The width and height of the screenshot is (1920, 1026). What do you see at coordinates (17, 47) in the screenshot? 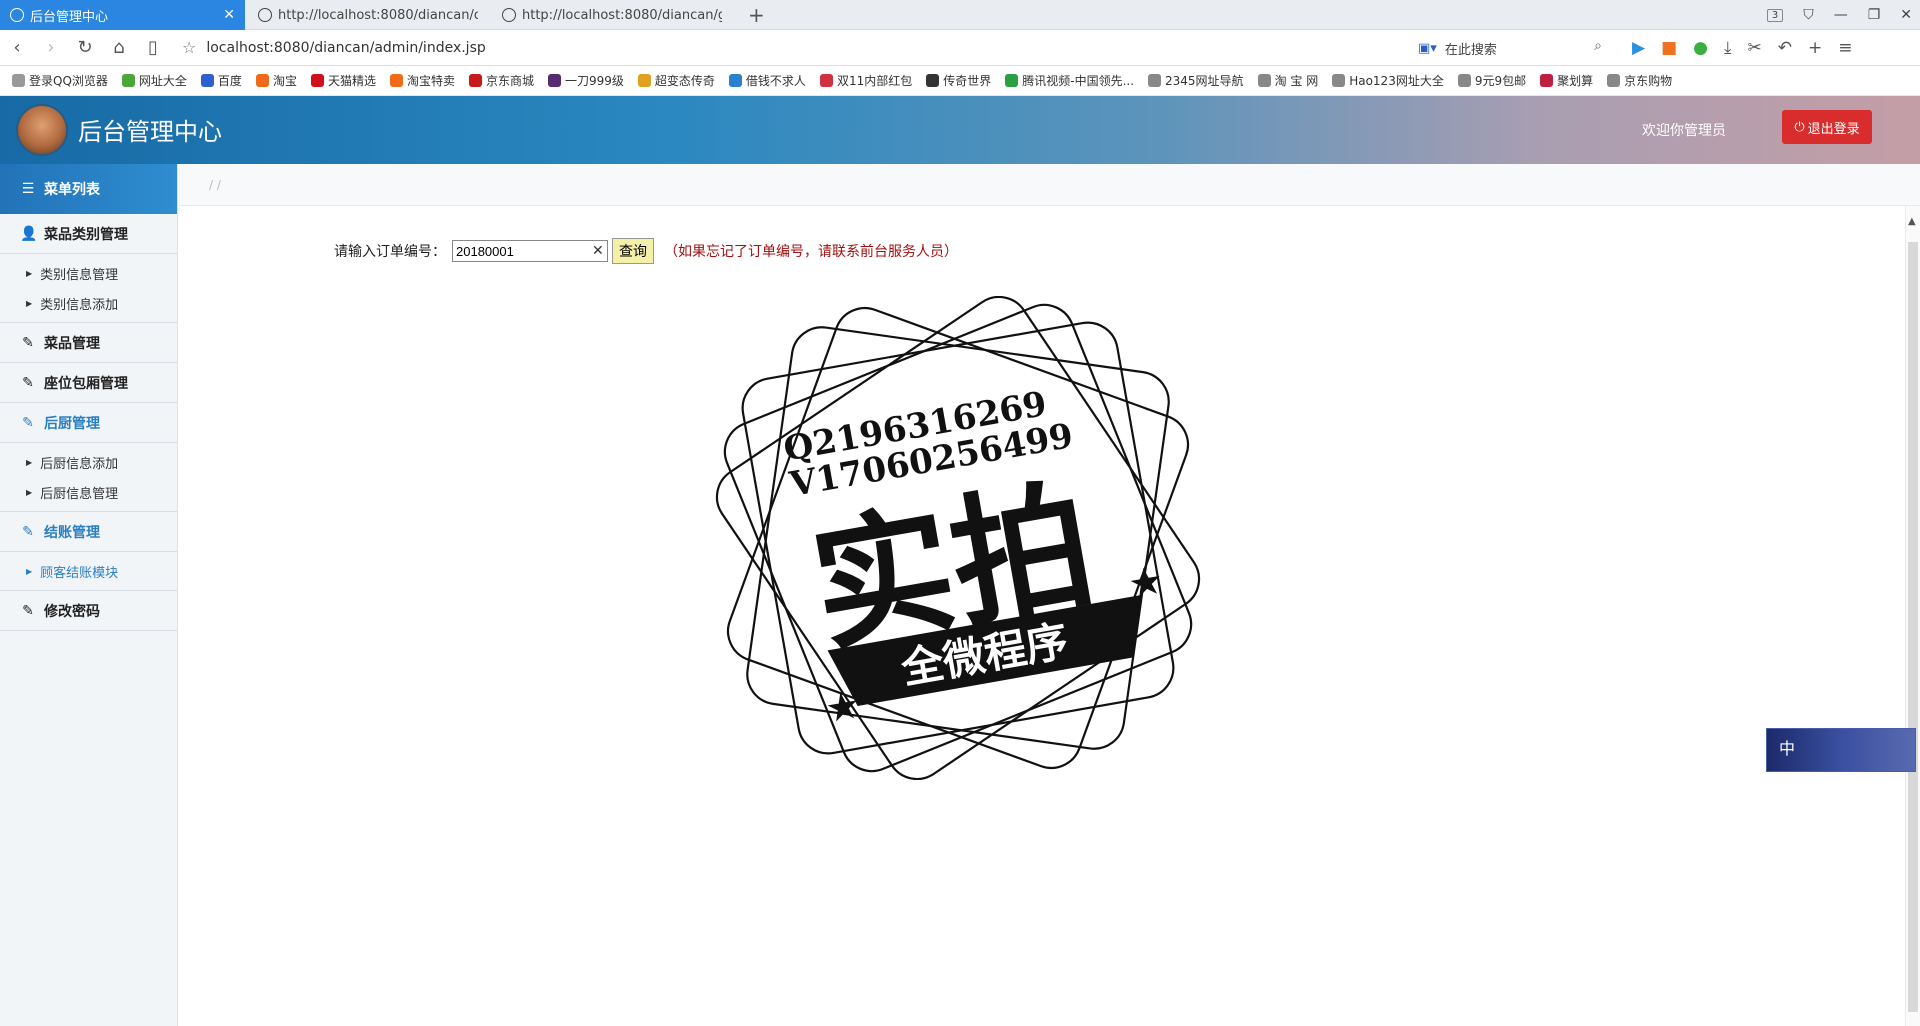
I see `back-icon: ‹` at bounding box center [17, 47].